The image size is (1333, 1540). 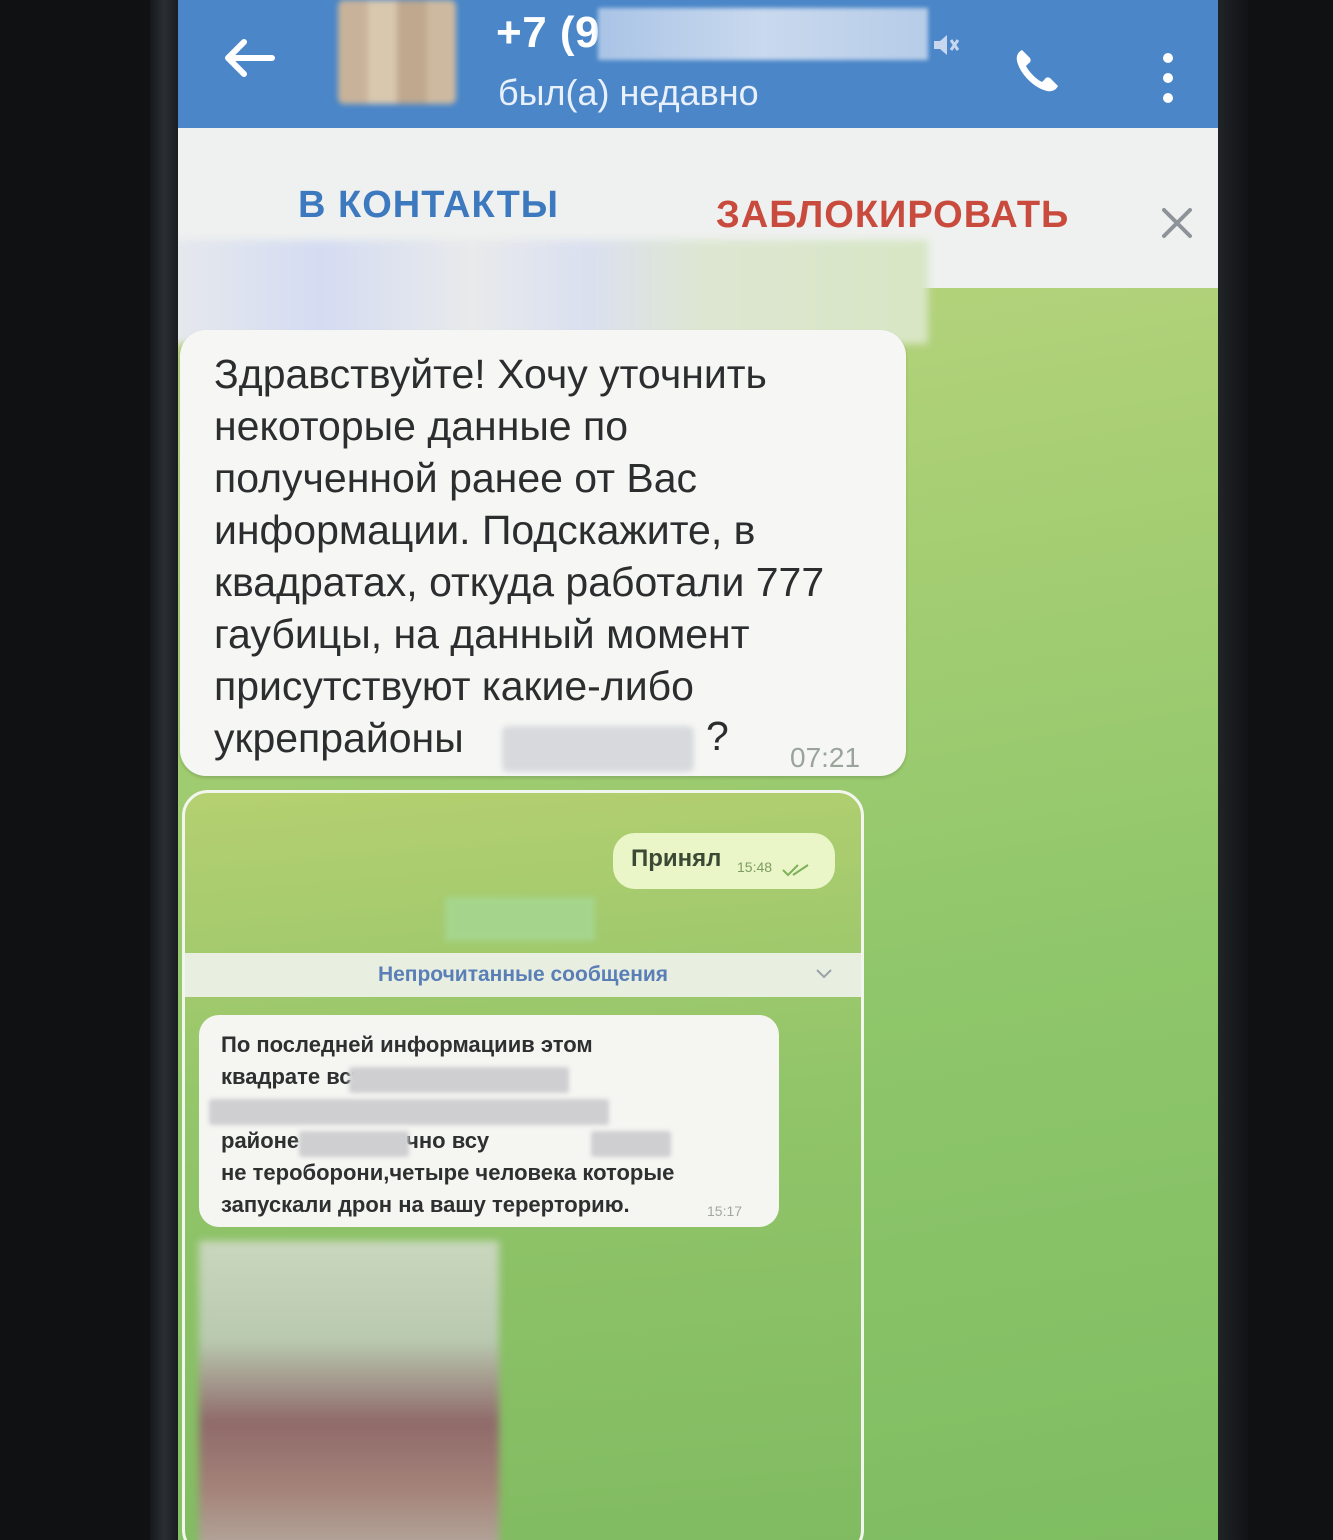 What do you see at coordinates (548, 33) in the screenshot?
I see `chat-title: +7 (9` at bounding box center [548, 33].